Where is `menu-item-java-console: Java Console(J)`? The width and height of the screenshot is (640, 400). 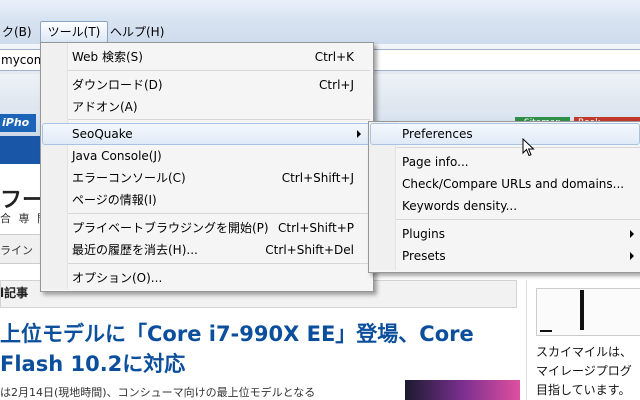
menu-item-java-console: Java Console(J) is located at coordinates (117, 156).